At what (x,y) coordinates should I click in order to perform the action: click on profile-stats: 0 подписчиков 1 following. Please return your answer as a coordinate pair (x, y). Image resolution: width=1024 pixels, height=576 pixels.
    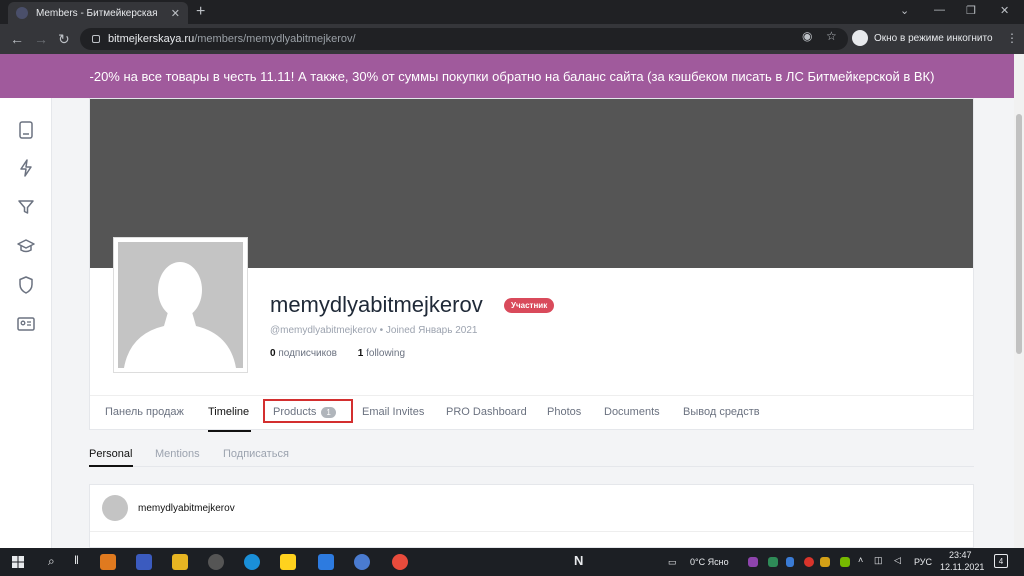
    Looking at the image, I should click on (337, 353).